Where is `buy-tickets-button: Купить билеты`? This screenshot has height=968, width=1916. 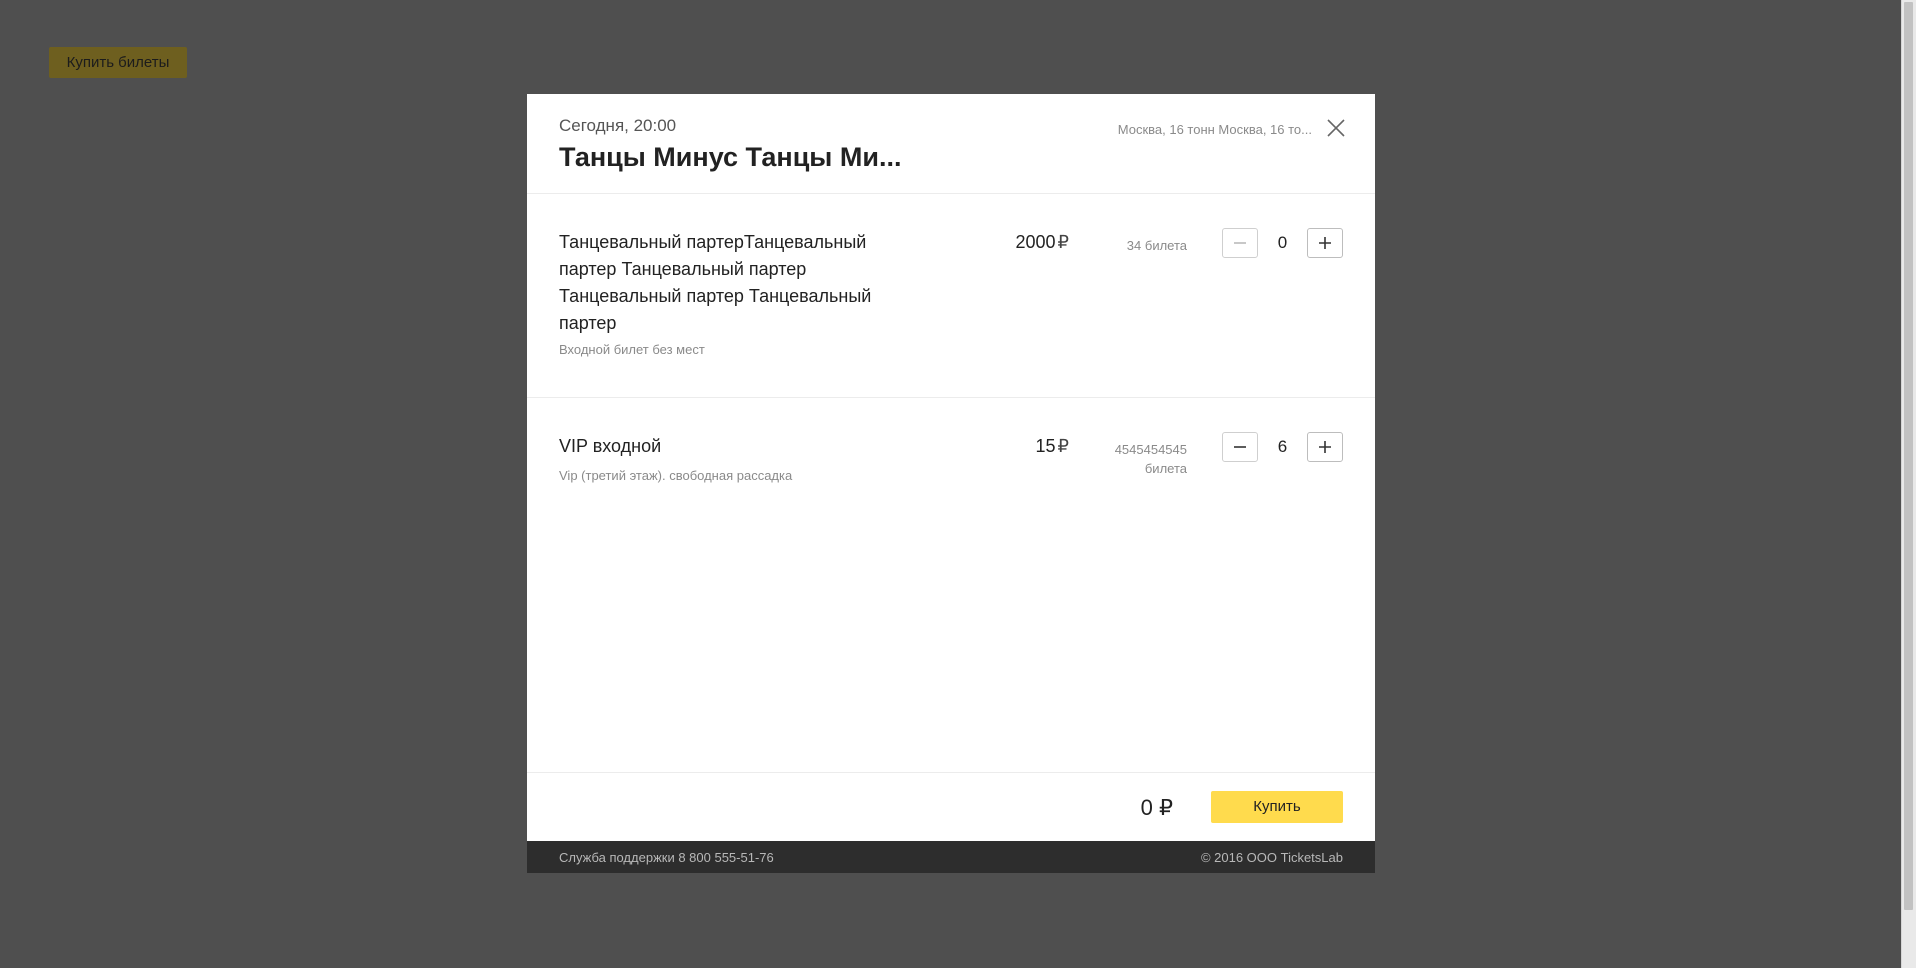
buy-tickets-button: Купить билеты is located at coordinates (118, 62).